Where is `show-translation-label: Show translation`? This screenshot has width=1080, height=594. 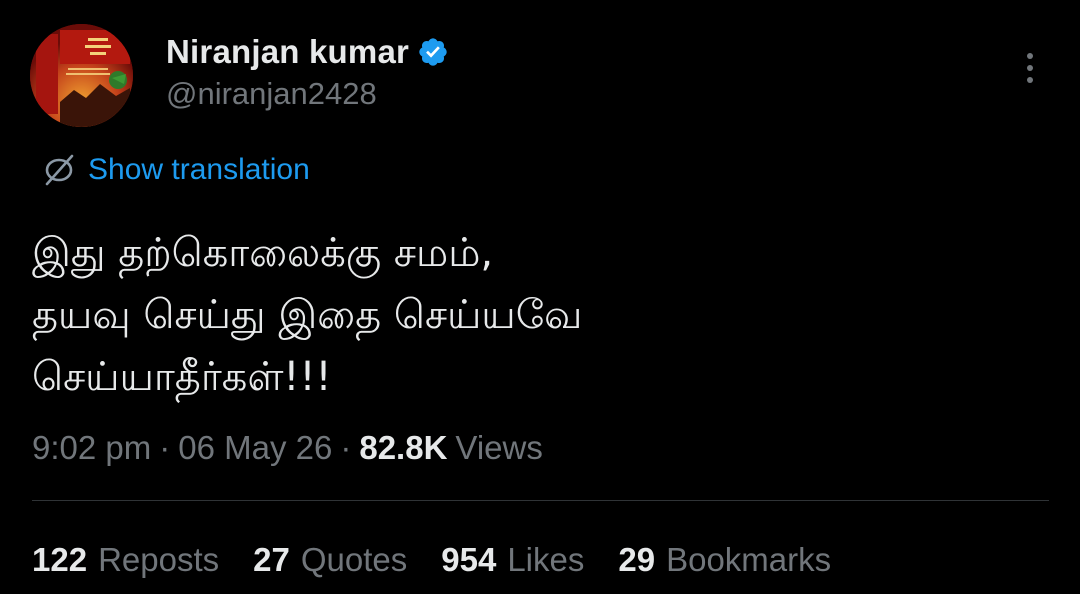
show-translation-label: Show translation is located at coordinates (199, 169).